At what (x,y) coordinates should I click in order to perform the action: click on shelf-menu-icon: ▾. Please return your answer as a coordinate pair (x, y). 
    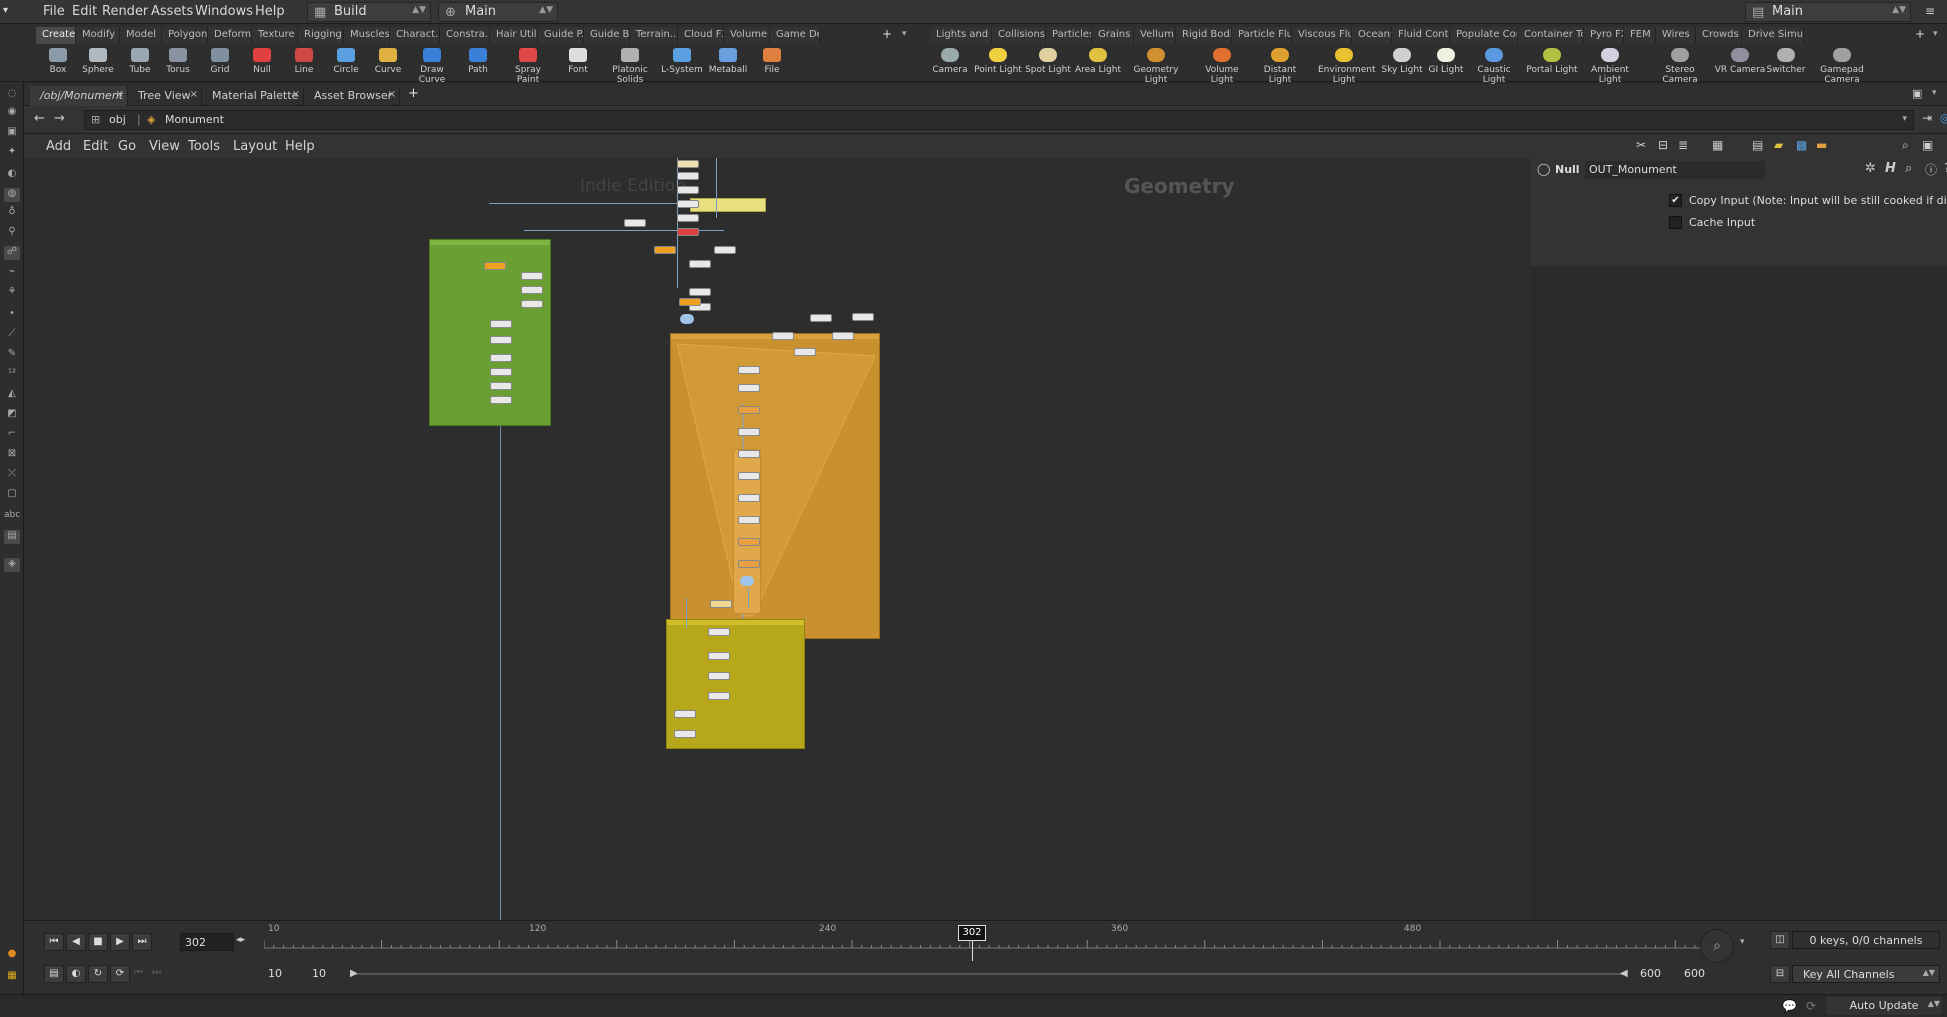
    Looking at the image, I should click on (904, 34).